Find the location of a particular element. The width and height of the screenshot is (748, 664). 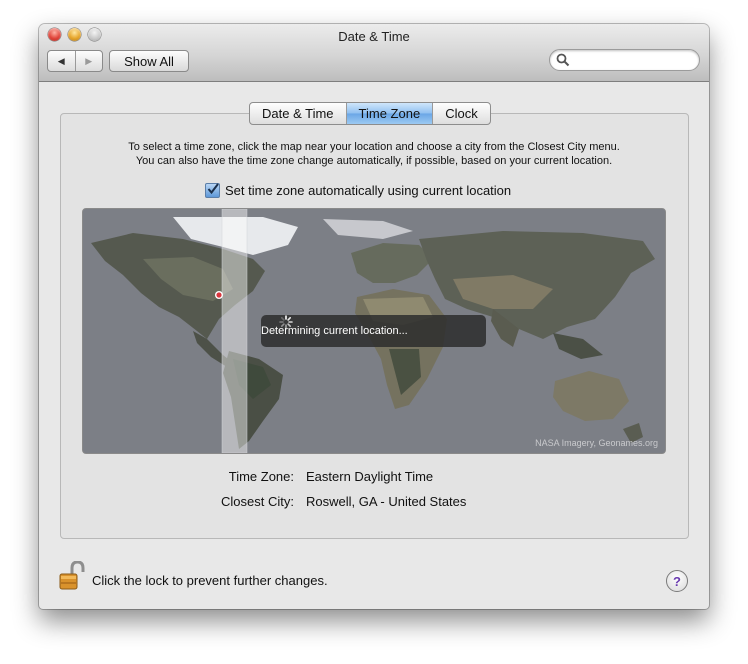

map-credit: NASA Imagery, Geonames.org is located at coordinates (596, 443).